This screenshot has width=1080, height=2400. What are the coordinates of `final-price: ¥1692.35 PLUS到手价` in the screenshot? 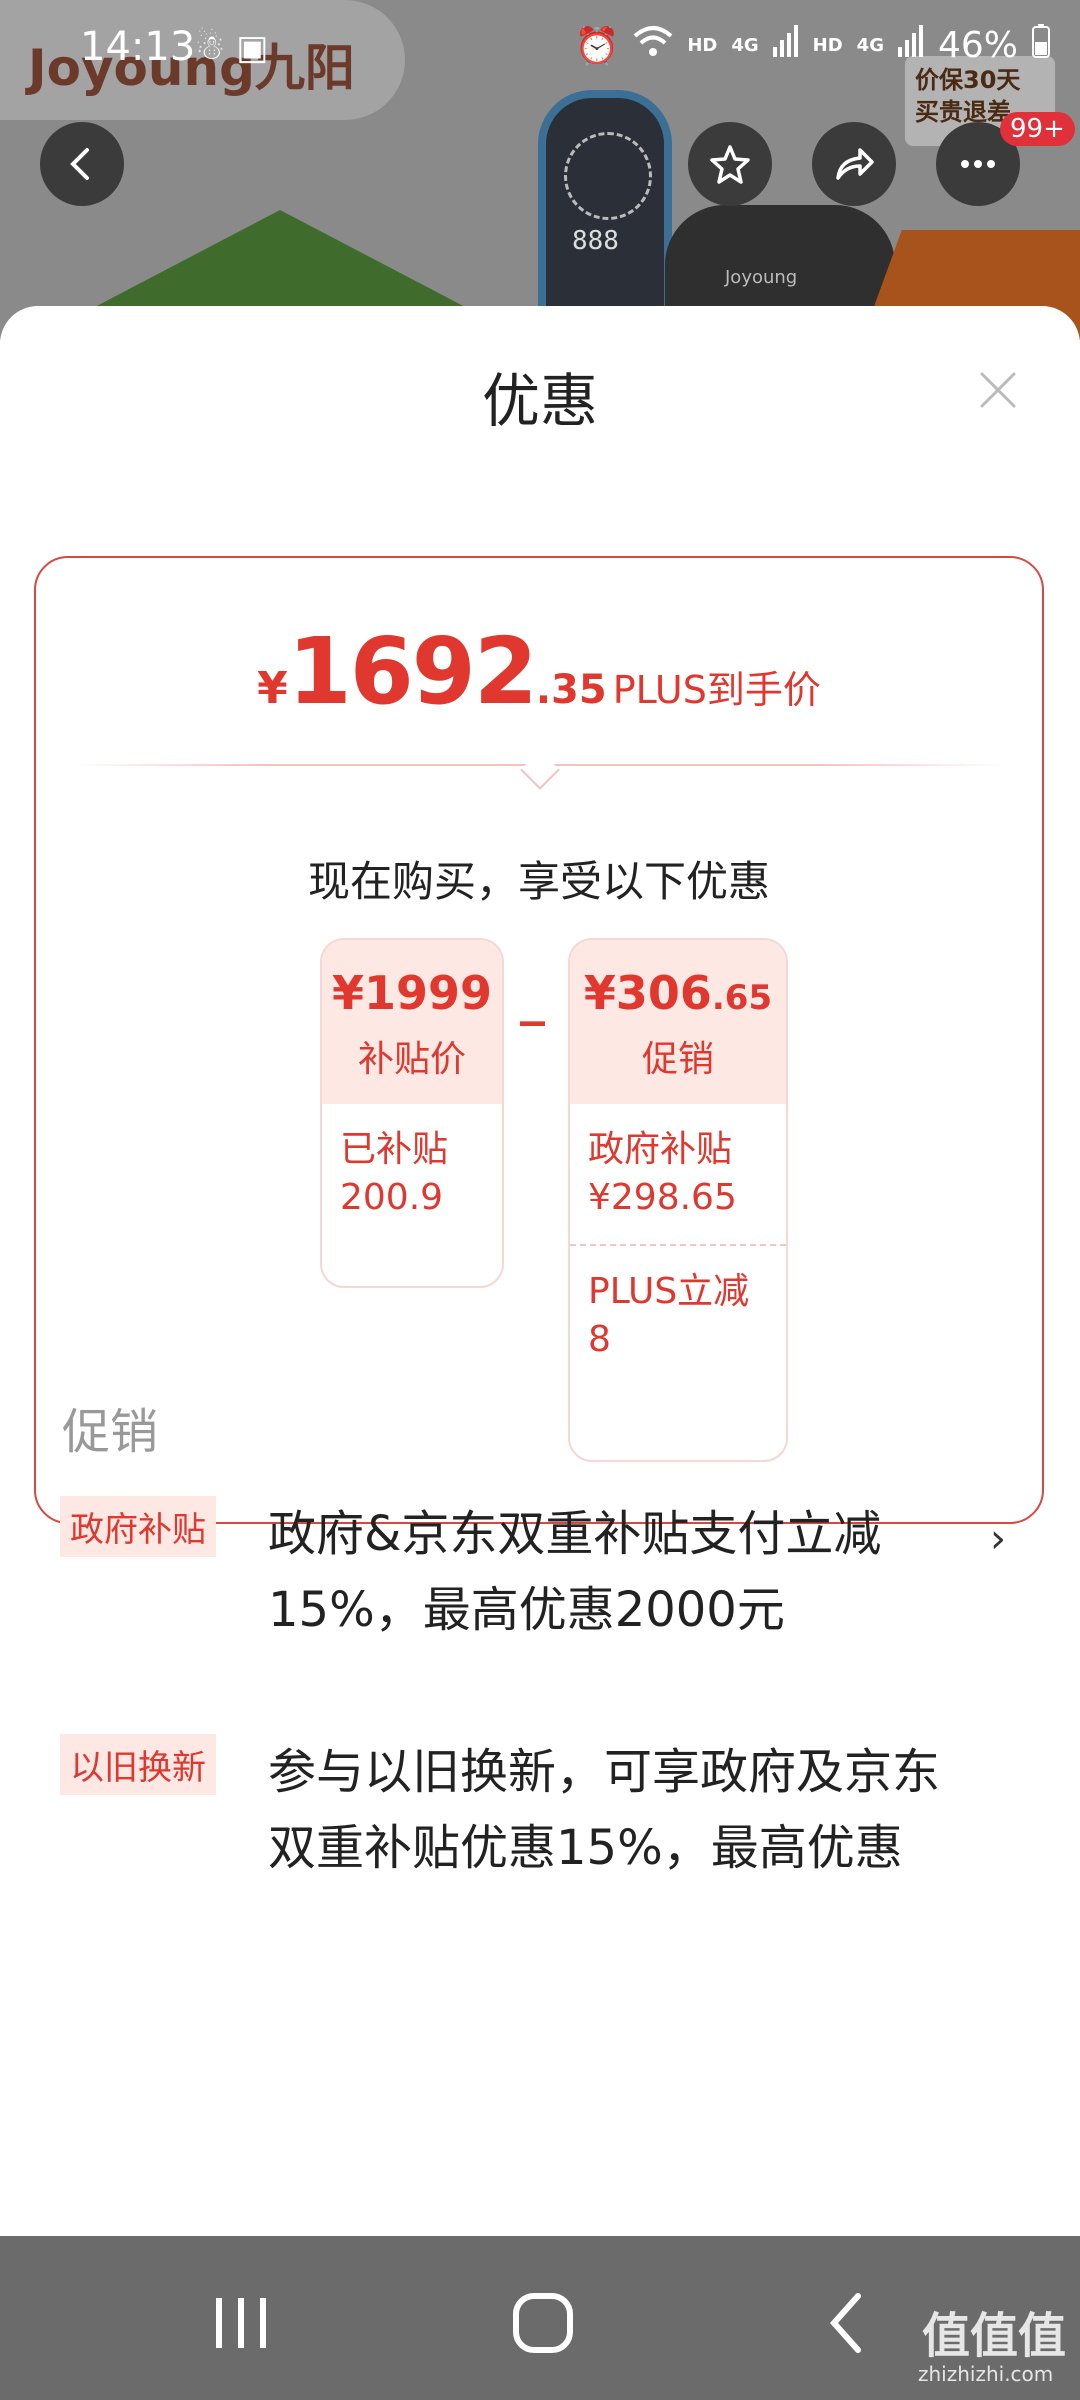 It's located at (539, 671).